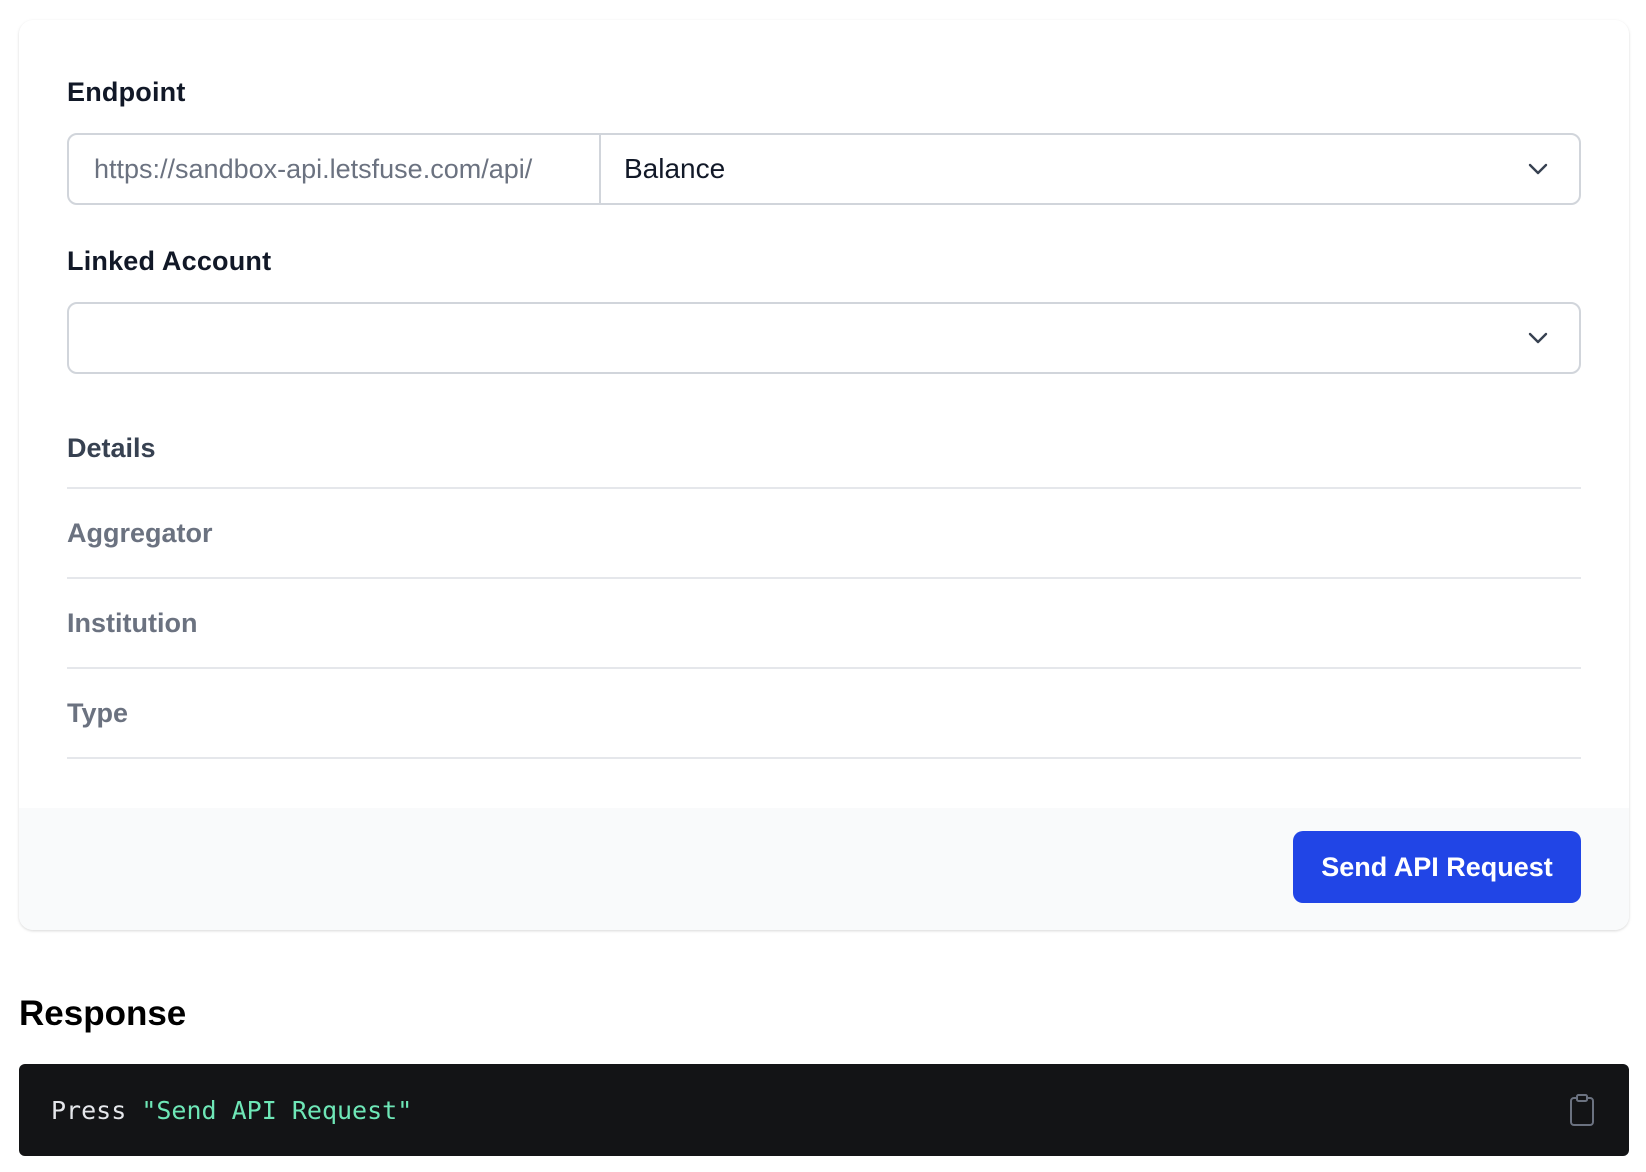  Describe the element at coordinates (1090, 169) in the screenshot. I see `endpoint-select: Balance` at that location.